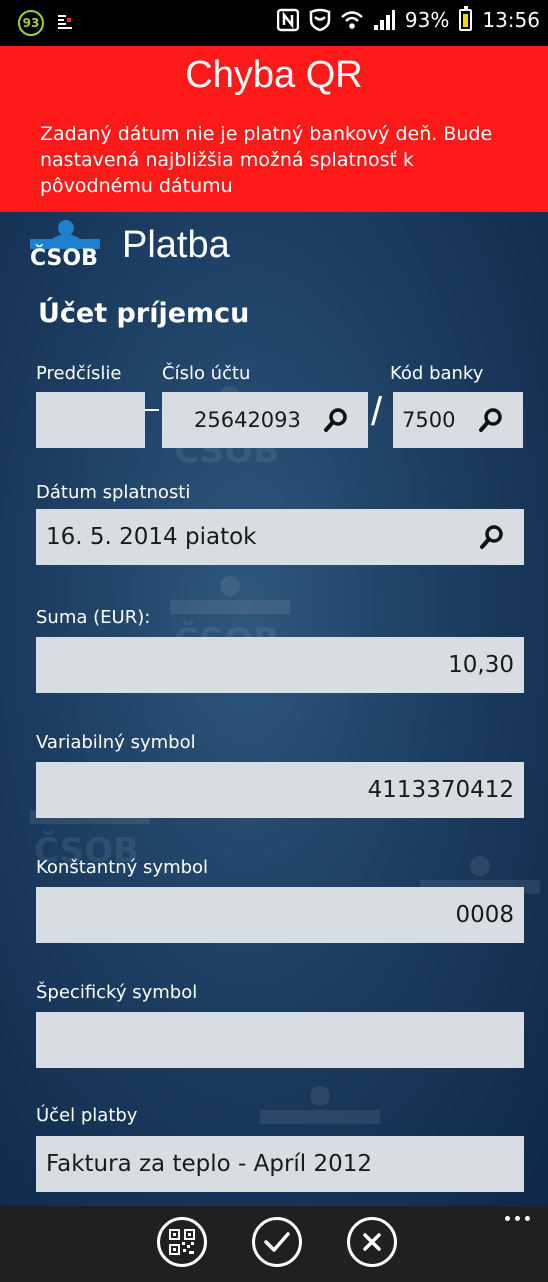 The image size is (548, 1282). I want to click on account-number-field: 25642093, so click(265, 420).